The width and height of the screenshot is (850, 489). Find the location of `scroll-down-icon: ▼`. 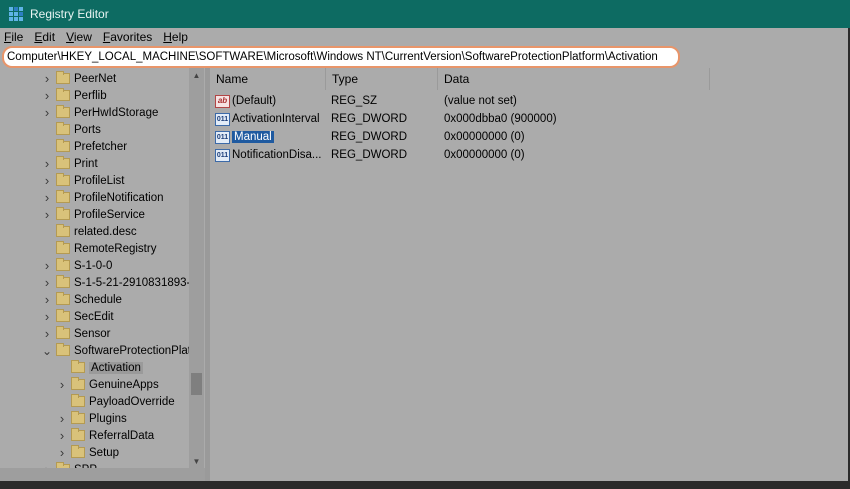

scroll-down-icon: ▼ is located at coordinates (196, 461).